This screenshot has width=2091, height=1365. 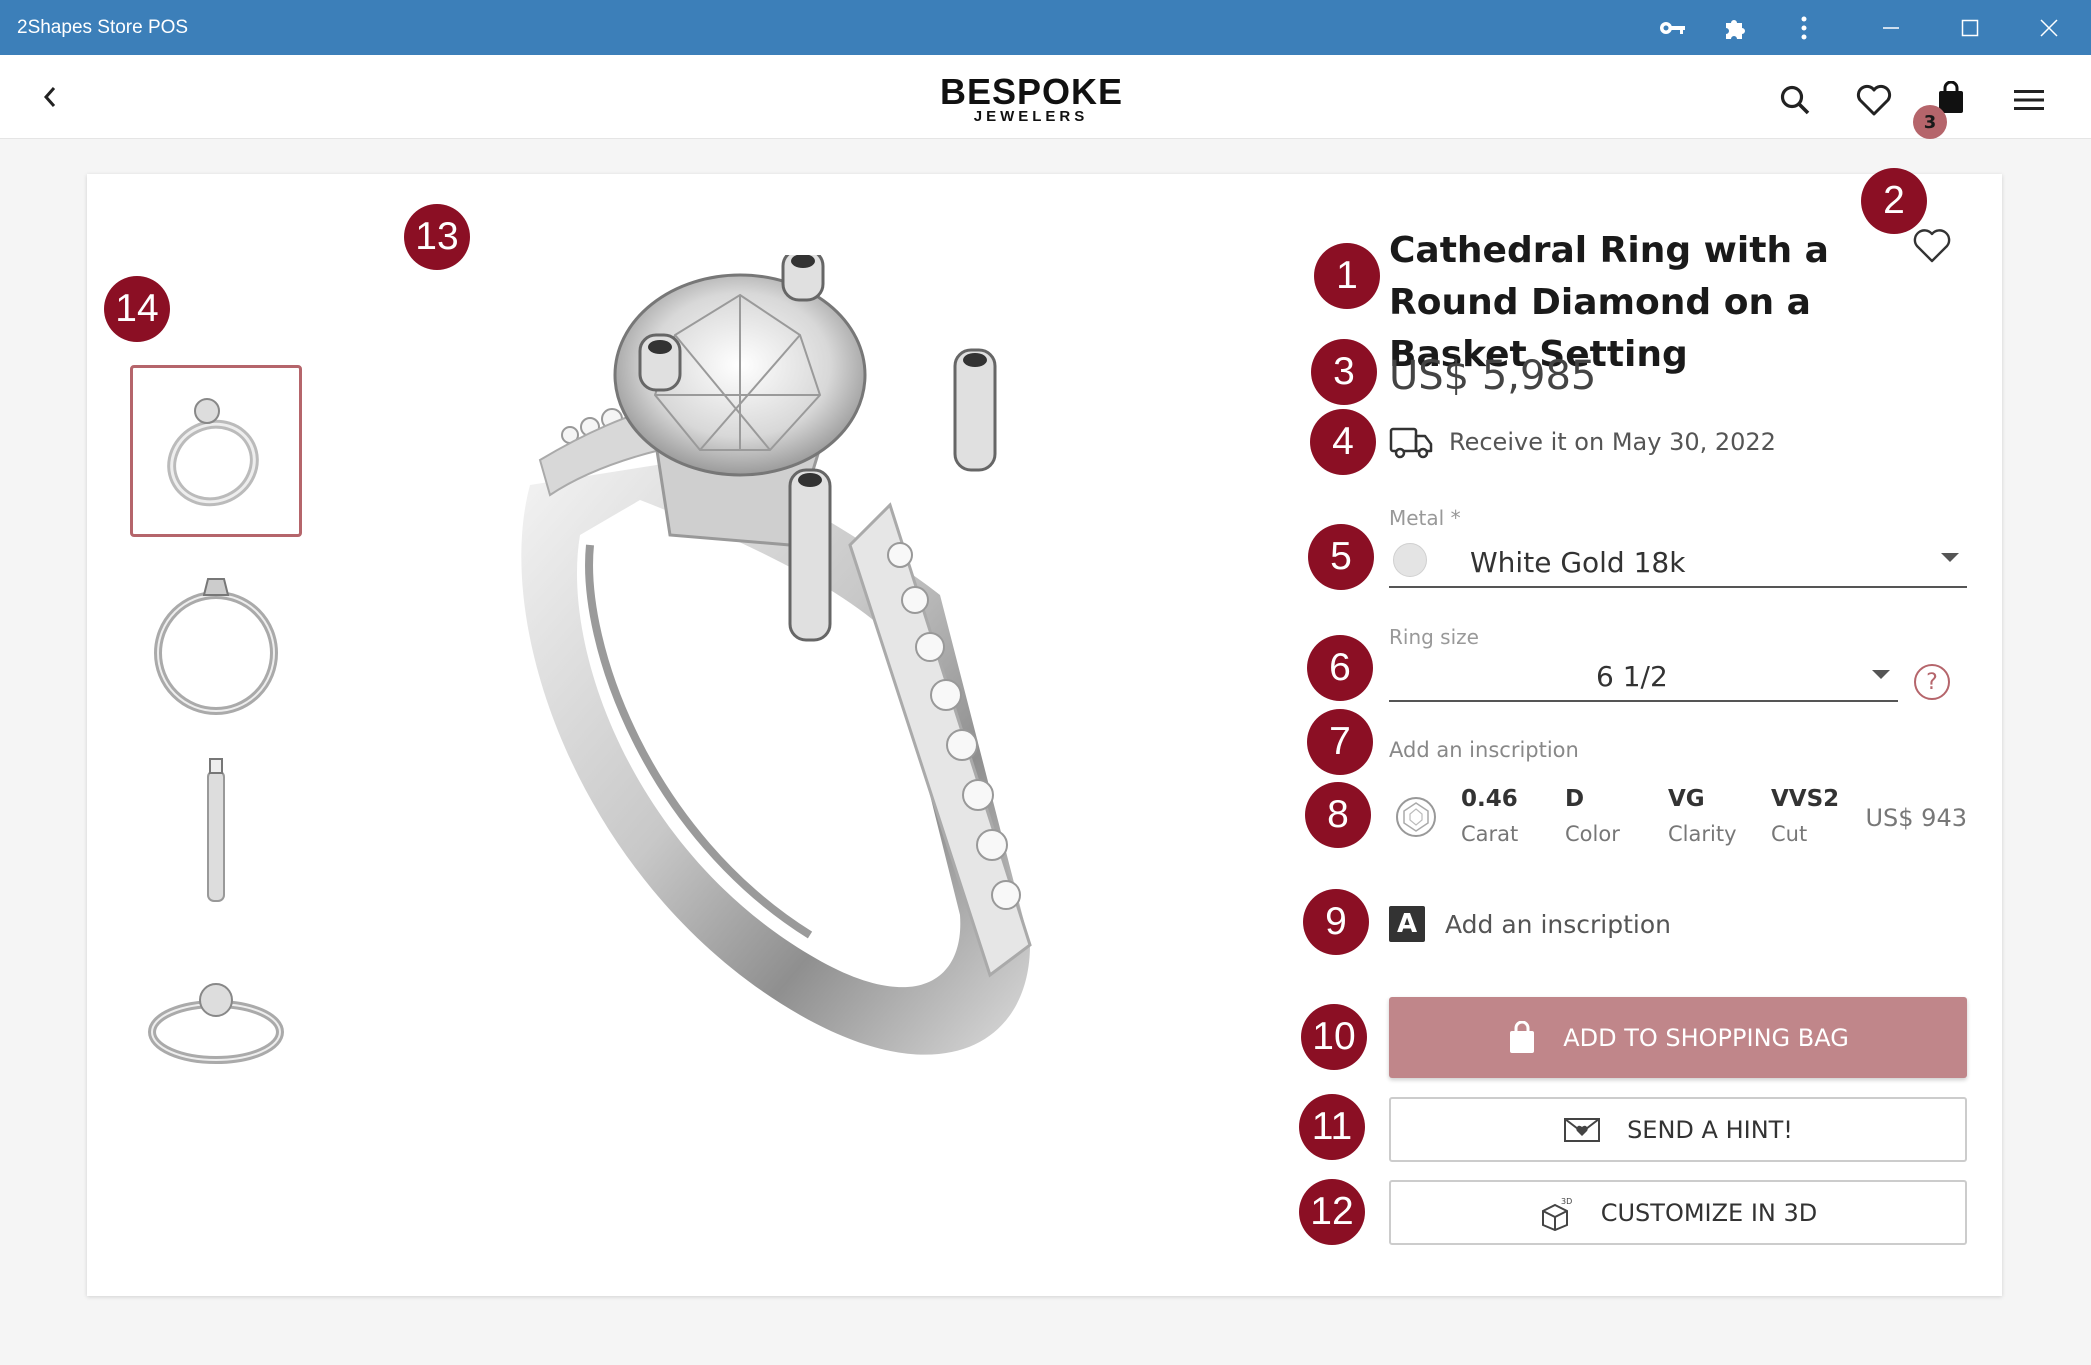 What do you see at coordinates (1490, 834) in the screenshot?
I see `carat-label: Carat` at bounding box center [1490, 834].